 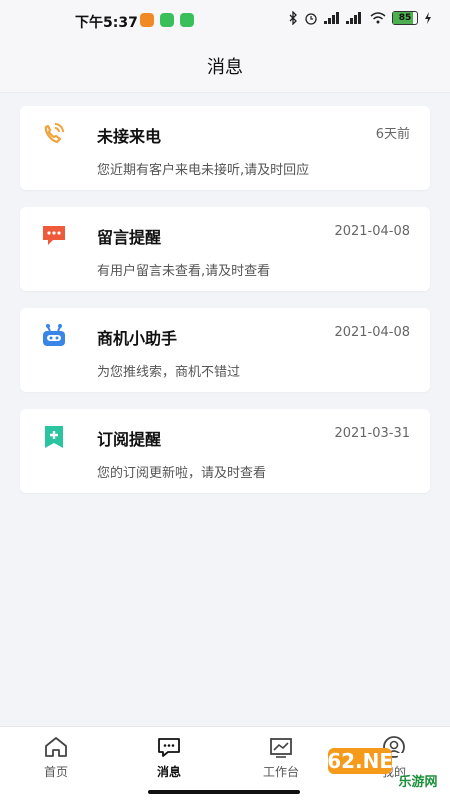 What do you see at coordinates (225, 350) in the screenshot?
I see `message-card-business-assistant: 商机小助手 2021-04-08 为您推线索，商机不错过` at bounding box center [225, 350].